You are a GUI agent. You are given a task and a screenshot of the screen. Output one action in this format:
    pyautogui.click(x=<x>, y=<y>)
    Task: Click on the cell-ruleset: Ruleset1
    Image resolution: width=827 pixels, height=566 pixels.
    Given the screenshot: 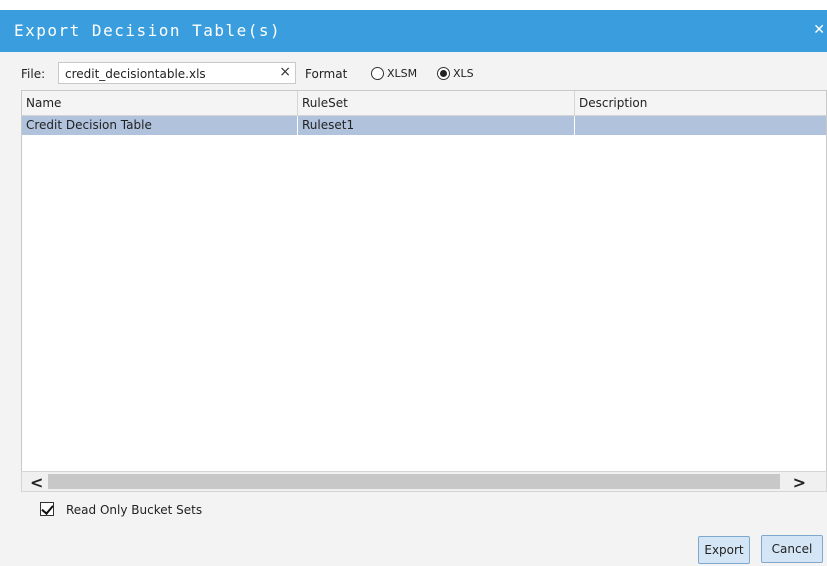 What is the action you would take?
    pyautogui.click(x=435, y=125)
    